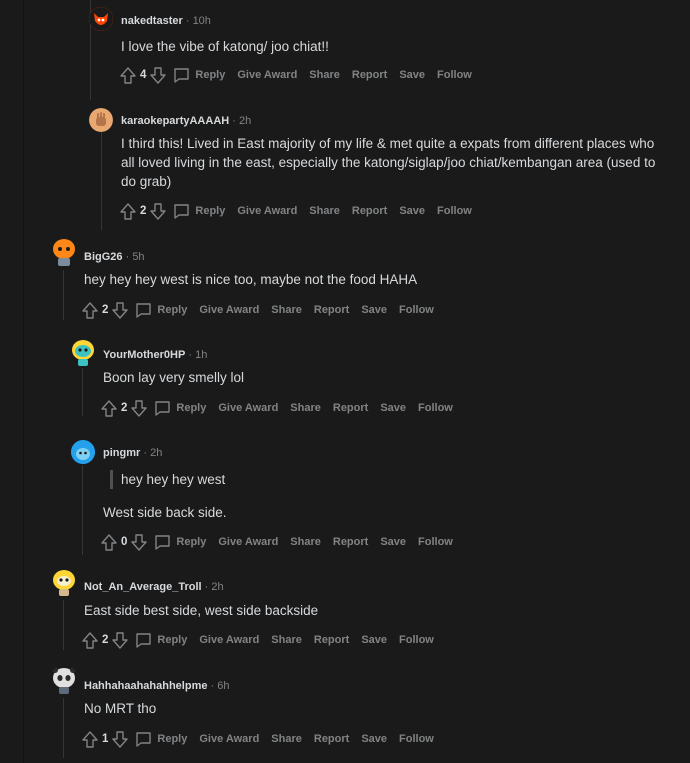 The width and height of the screenshot is (690, 763). What do you see at coordinates (103, 257) in the screenshot?
I see `username: BigG26` at bounding box center [103, 257].